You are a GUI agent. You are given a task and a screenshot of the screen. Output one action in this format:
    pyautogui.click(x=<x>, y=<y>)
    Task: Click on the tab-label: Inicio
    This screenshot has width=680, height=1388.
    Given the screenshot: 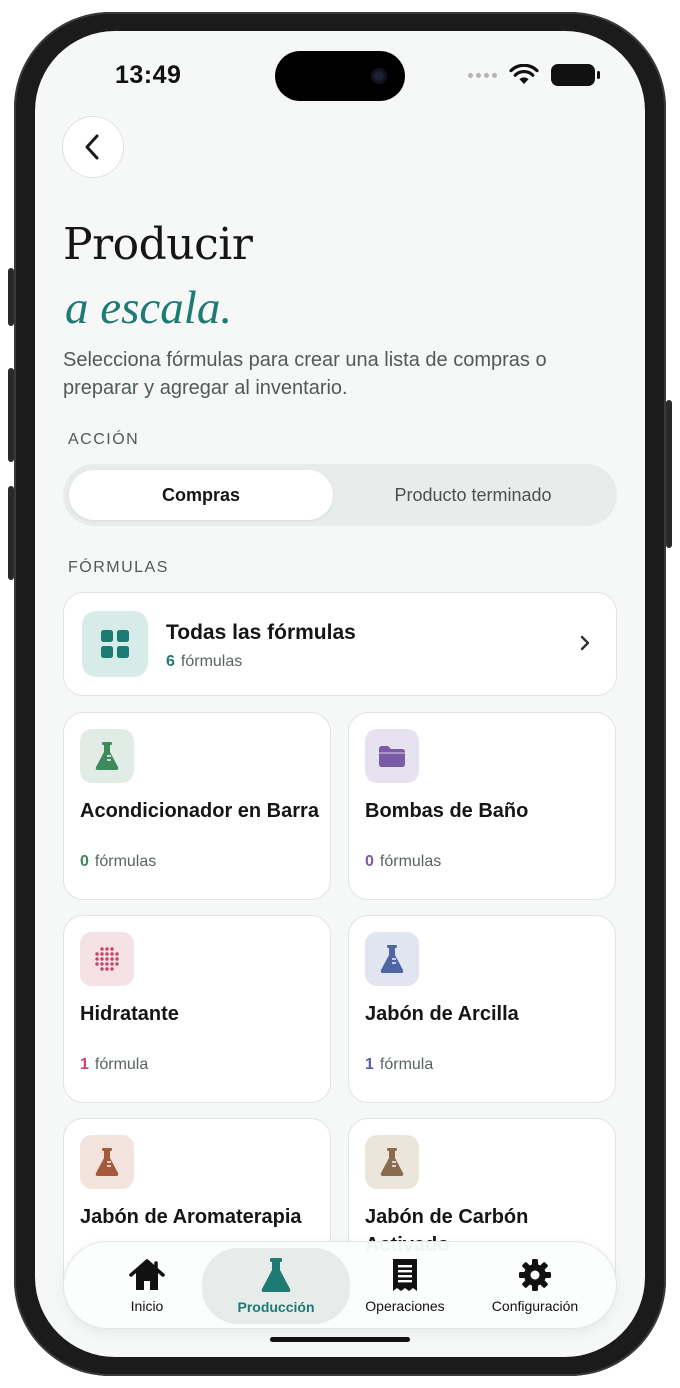 What is the action you would take?
    pyautogui.click(x=147, y=1306)
    